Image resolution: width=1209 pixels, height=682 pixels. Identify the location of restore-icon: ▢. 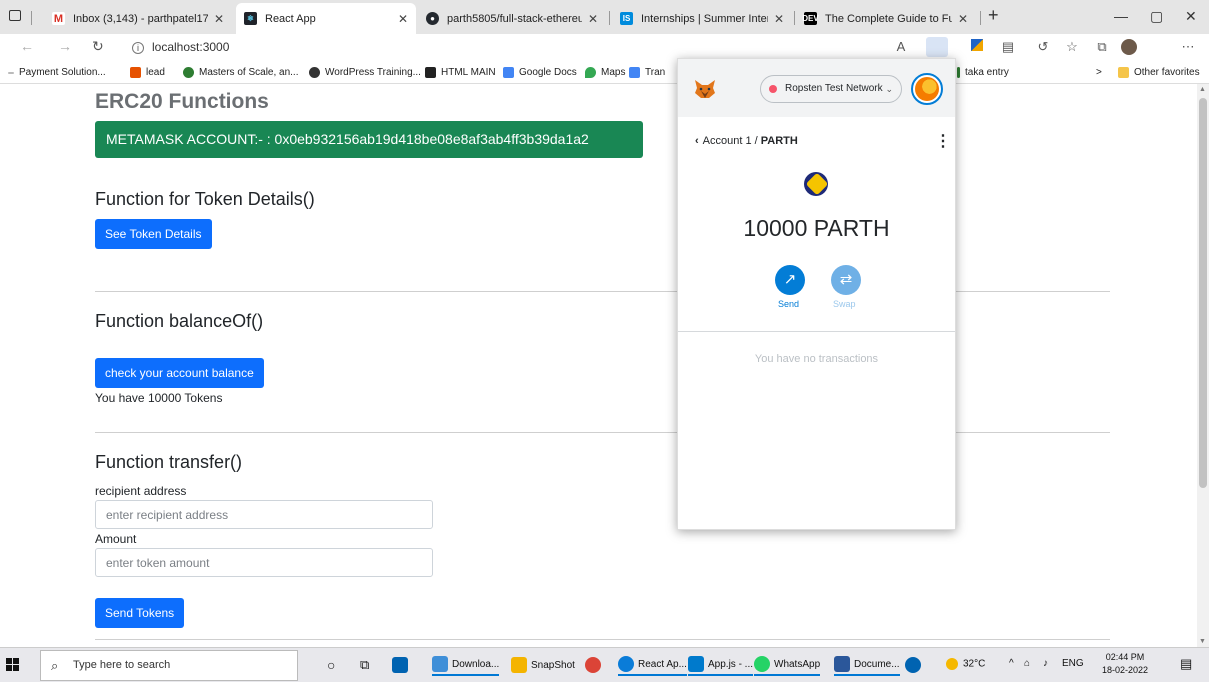
(1156, 16).